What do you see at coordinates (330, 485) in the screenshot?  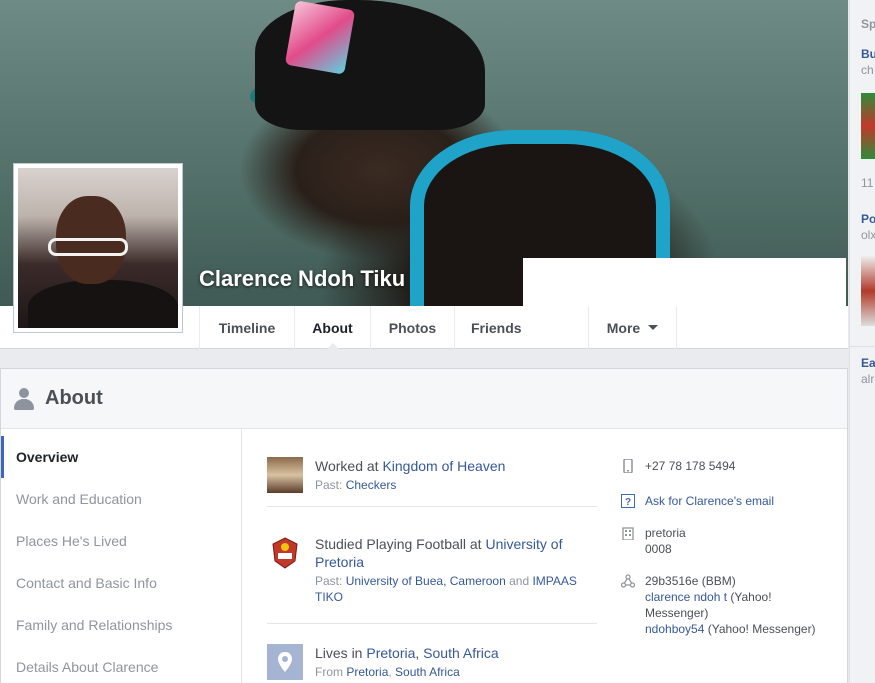 I see `work-past-label: Past:` at bounding box center [330, 485].